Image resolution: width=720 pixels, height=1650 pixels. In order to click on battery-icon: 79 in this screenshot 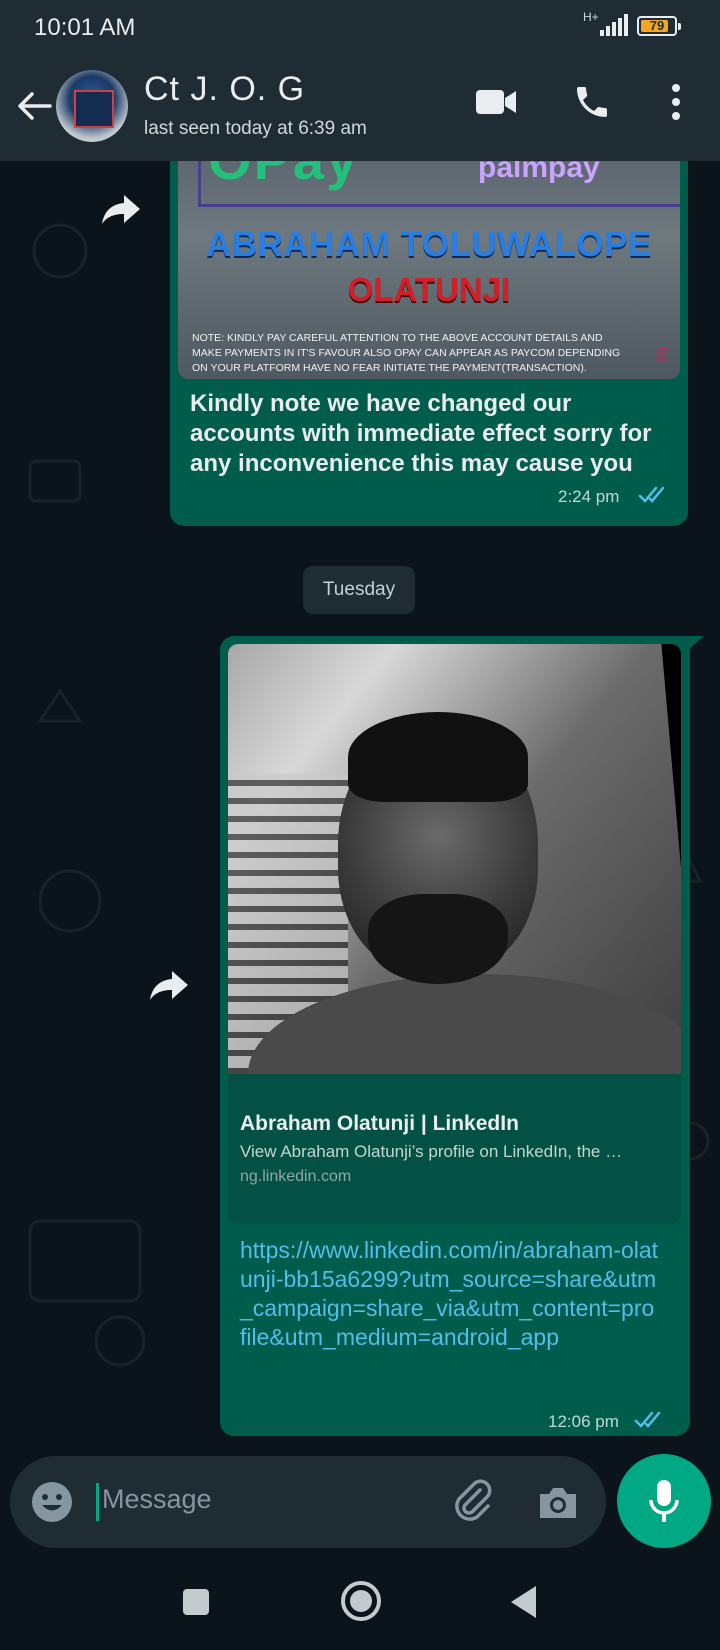, I will do `click(659, 26)`.